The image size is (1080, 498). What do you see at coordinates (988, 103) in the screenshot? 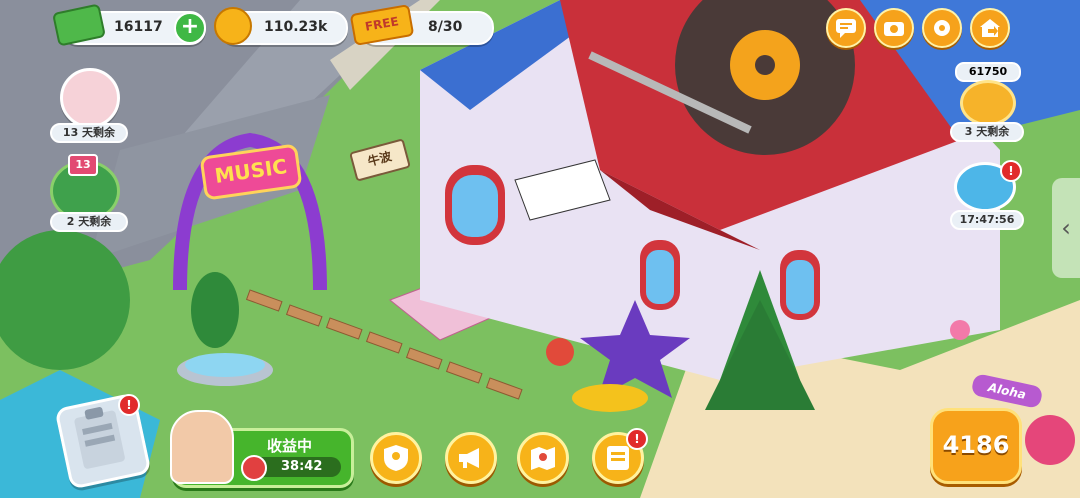
I see `piggy-bank-button` at bounding box center [988, 103].